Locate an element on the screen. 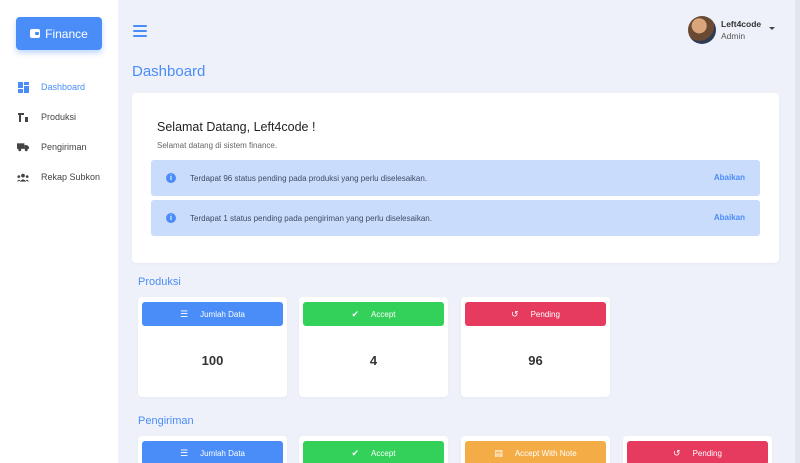  stat-value: 4 is located at coordinates (373, 360).